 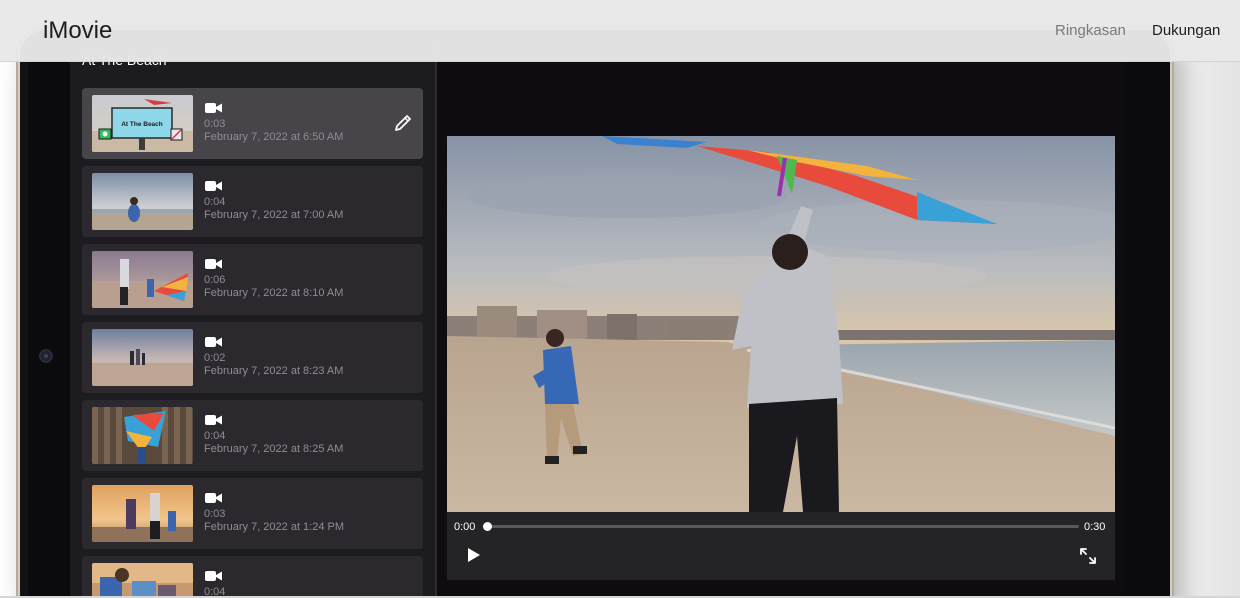 What do you see at coordinates (252, 279) in the screenshot?
I see `clip-item: 0:06 February 7, 2022 at 8:10 AM` at bounding box center [252, 279].